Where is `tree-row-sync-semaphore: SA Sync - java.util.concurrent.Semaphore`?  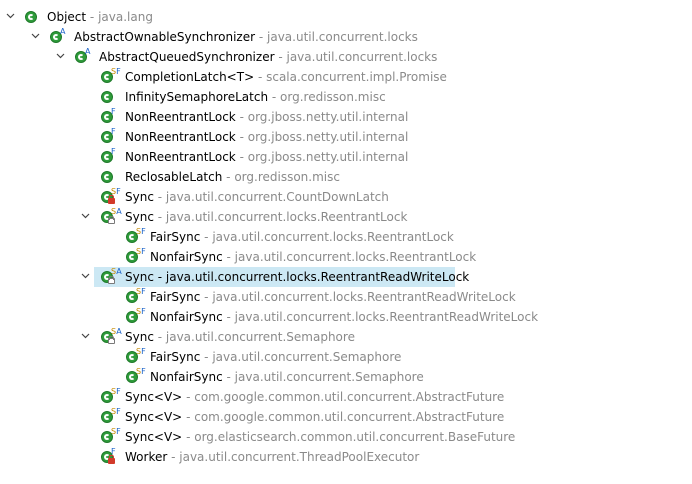 tree-row-sync-semaphore: SA Sync - java.util.concurrent.Semaphore is located at coordinates (346, 337).